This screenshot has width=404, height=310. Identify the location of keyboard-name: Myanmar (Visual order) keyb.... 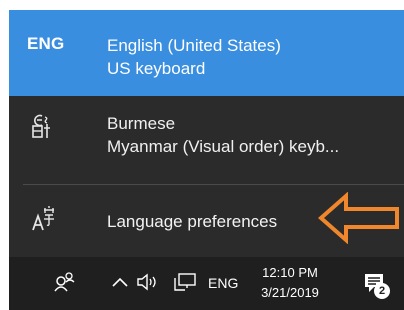
(223, 146).